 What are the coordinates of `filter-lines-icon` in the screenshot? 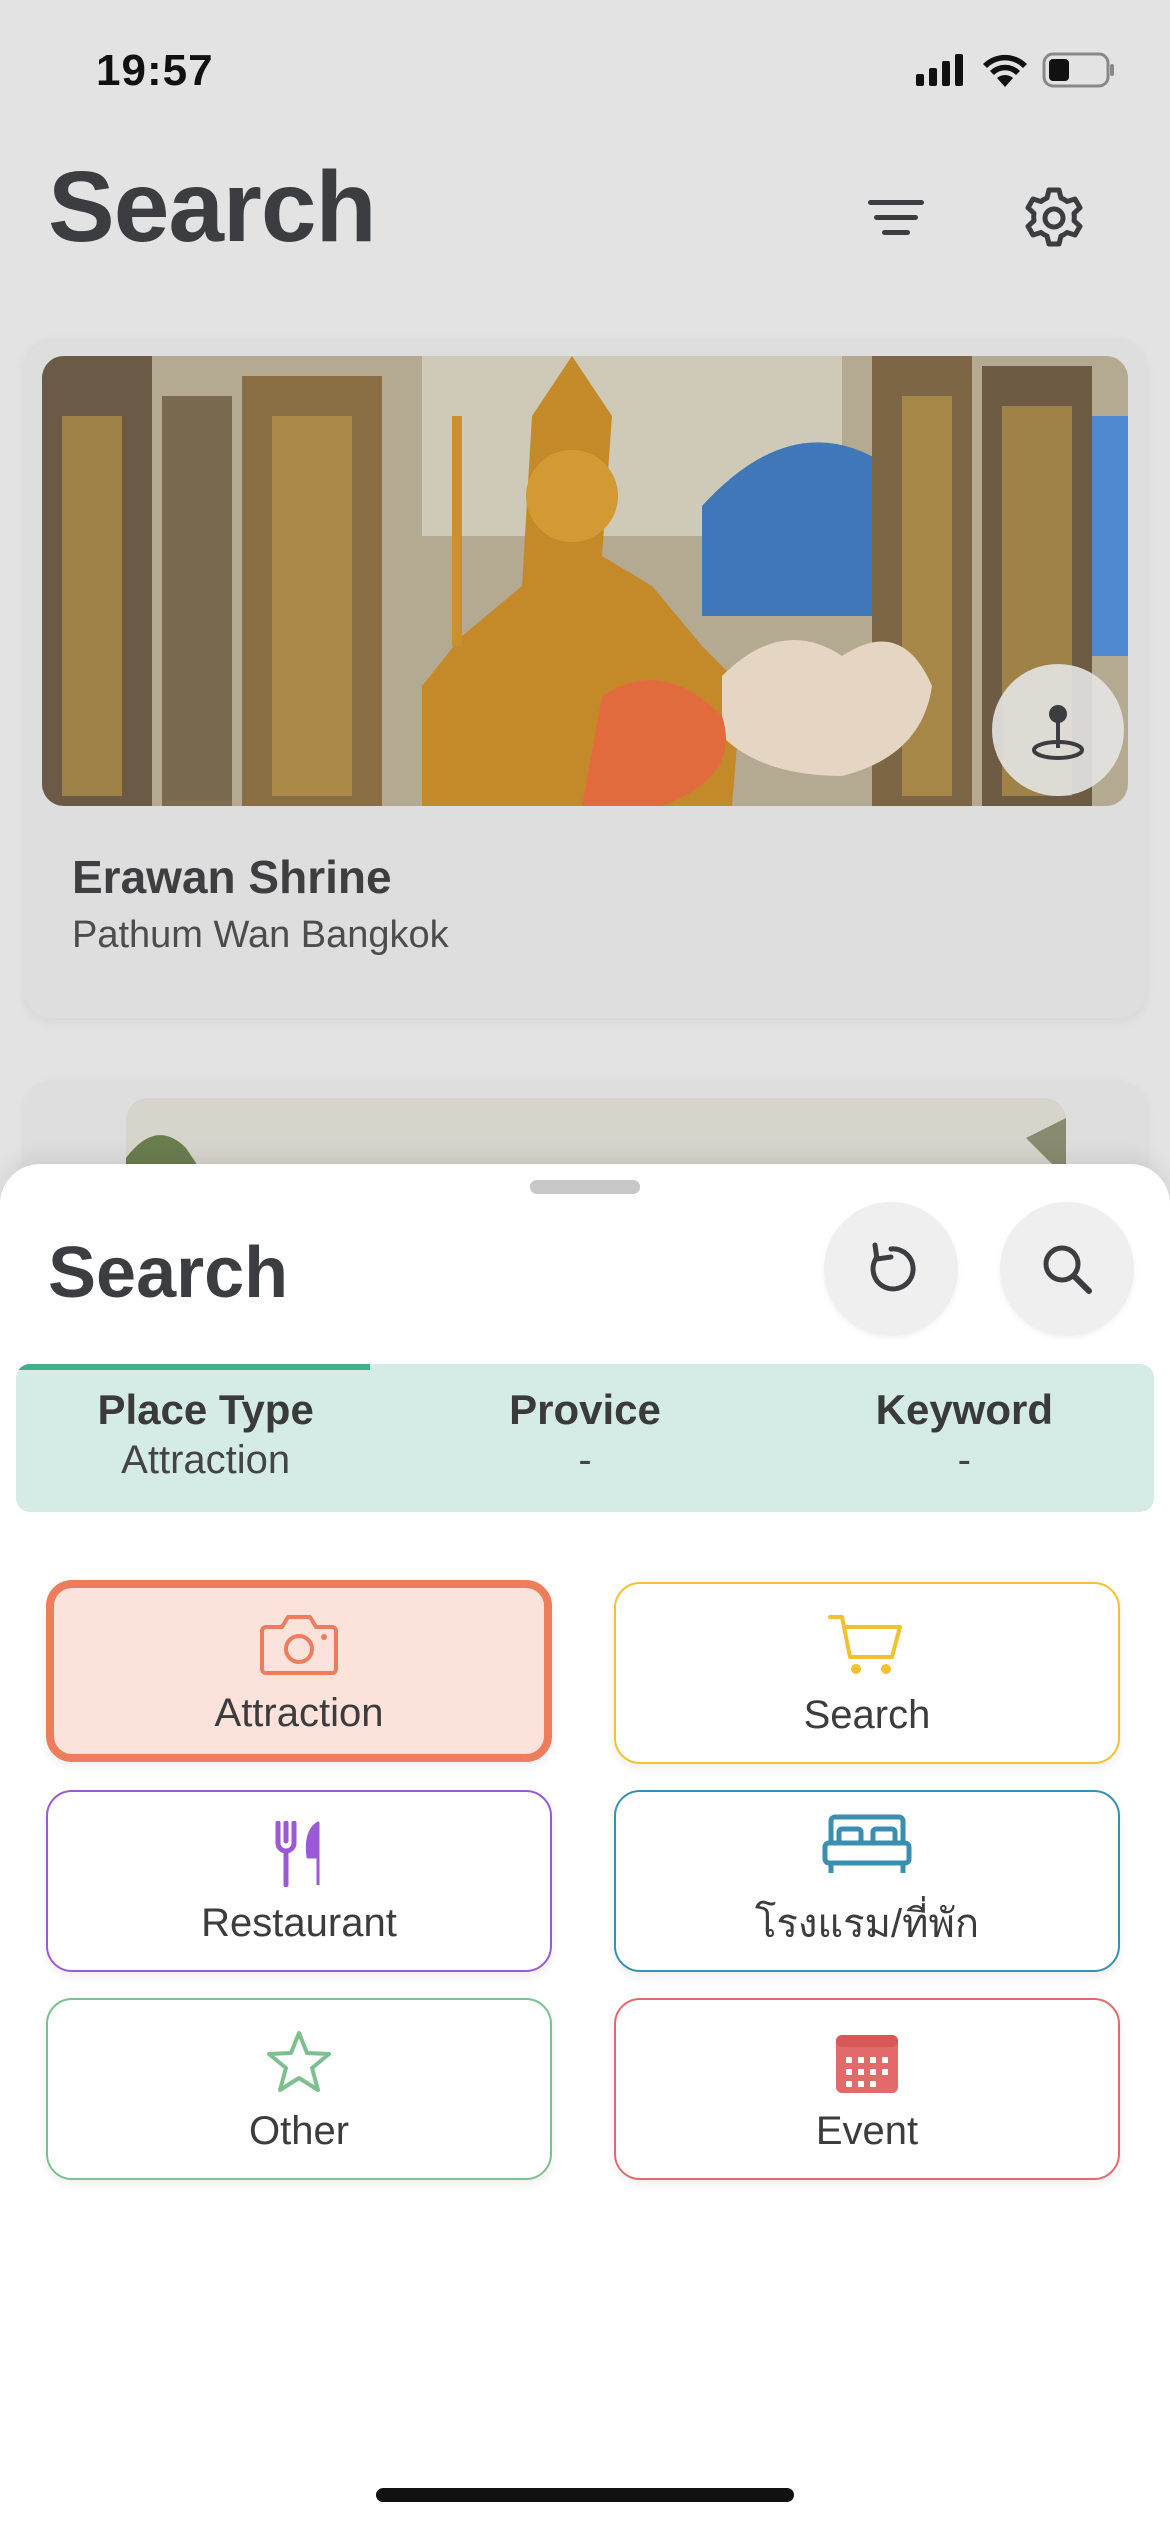 It's located at (896, 217).